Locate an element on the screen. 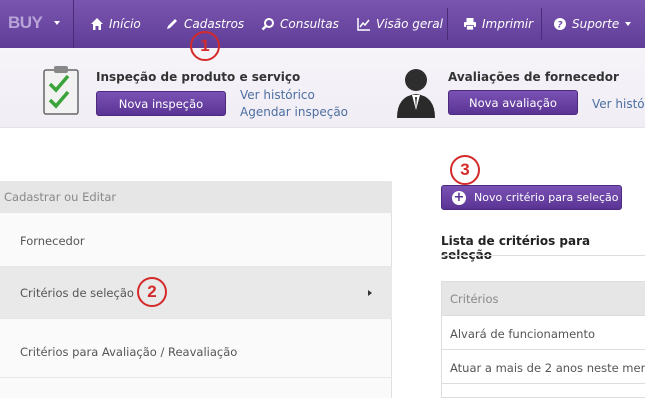 The height and width of the screenshot is (398, 645). supplier-history-link: Ver históric is located at coordinates (618, 104).